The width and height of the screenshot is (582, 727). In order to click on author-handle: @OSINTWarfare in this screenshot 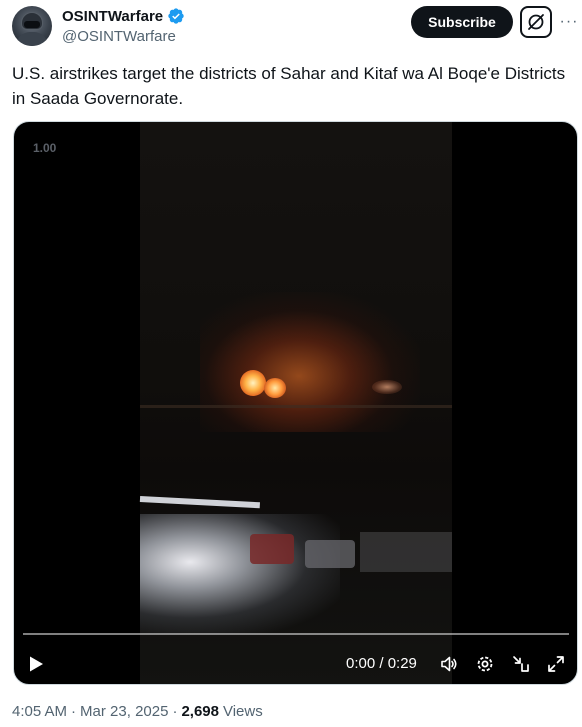, I will do `click(119, 36)`.